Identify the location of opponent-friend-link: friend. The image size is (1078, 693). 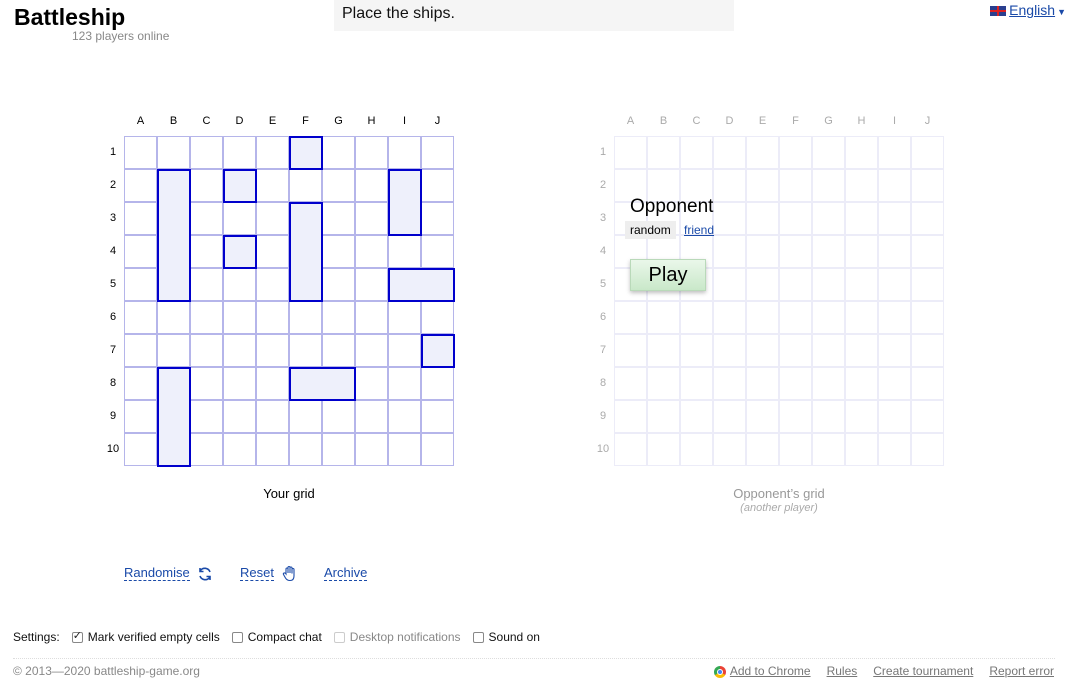
(699, 230).